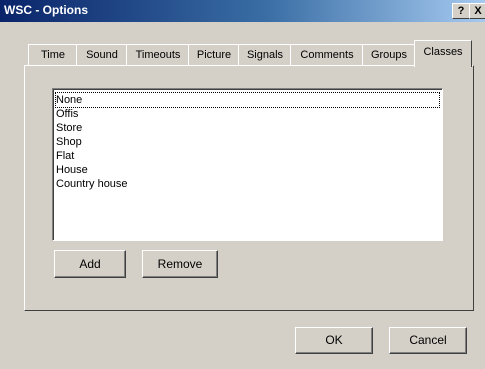 The width and height of the screenshot is (485, 369). I want to click on help-button: ?, so click(461, 11).